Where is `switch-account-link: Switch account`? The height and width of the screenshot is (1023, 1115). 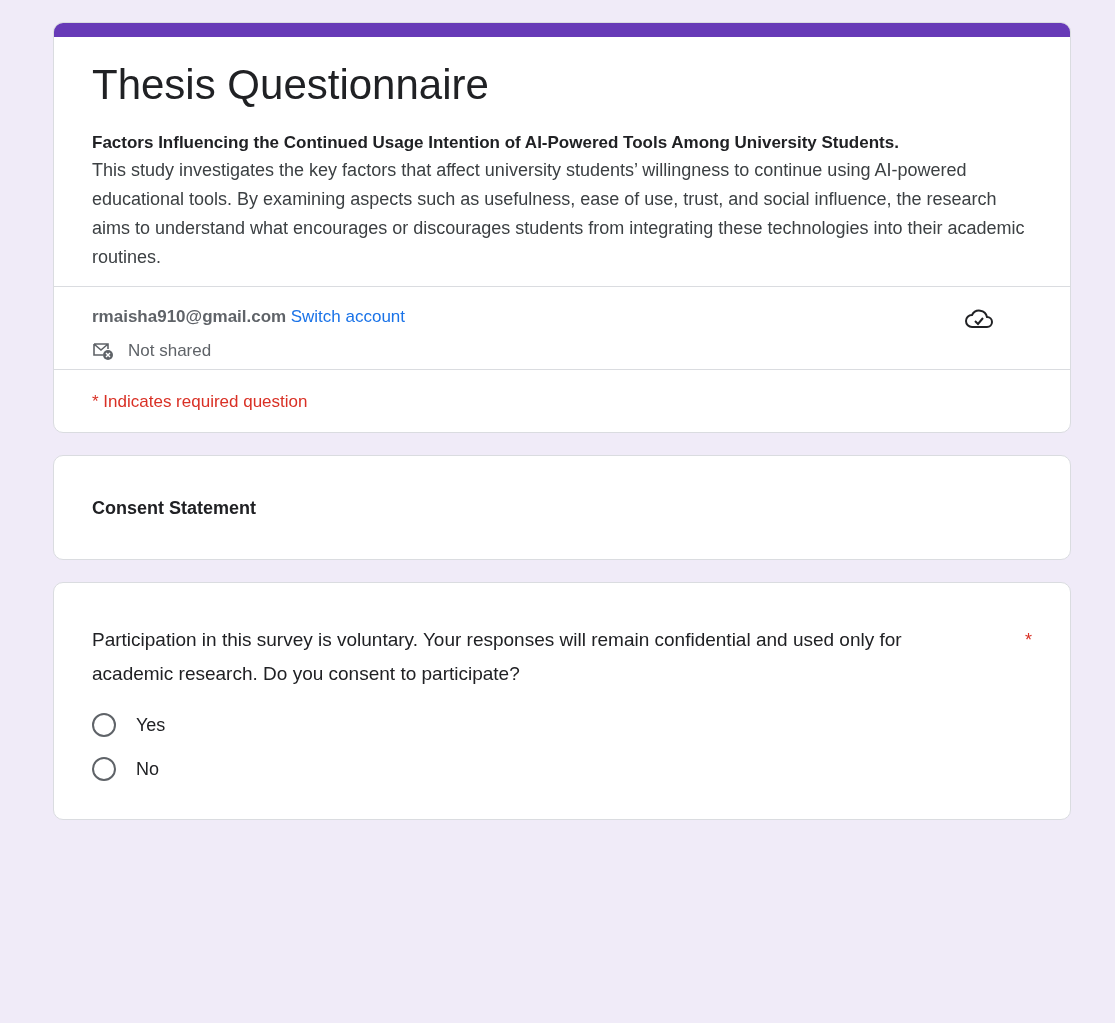
switch-account-link: Switch account is located at coordinates (348, 316).